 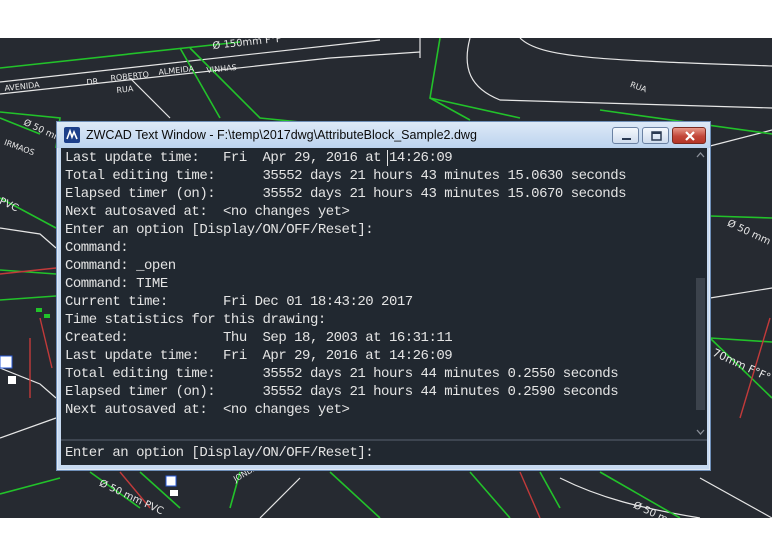 What do you see at coordinates (700, 155) in the screenshot?
I see `scroll-up-icon` at bounding box center [700, 155].